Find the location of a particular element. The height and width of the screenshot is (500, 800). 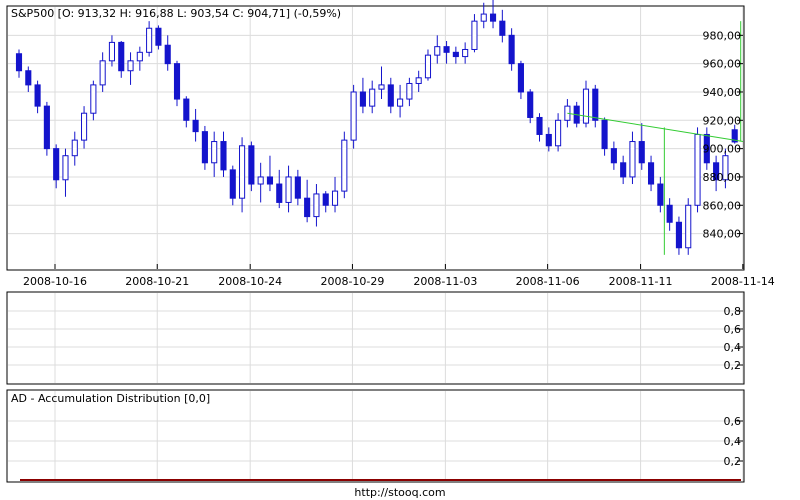

date-x-tick-label: 2008-10-24 is located at coordinates (250, 281).